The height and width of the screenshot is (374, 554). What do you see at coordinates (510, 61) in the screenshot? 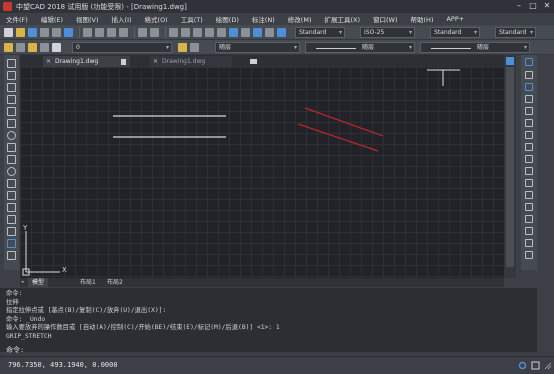
I see `arrow-left-icon` at bounding box center [510, 61].